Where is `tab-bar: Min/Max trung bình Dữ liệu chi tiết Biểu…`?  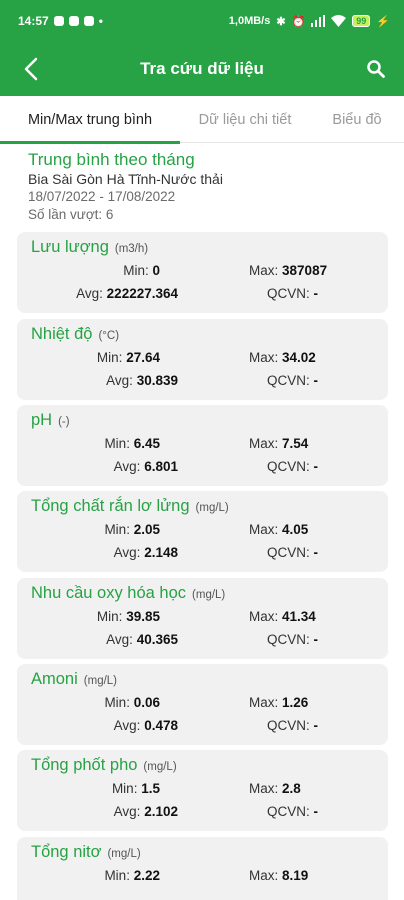
tab-bar: Min/Max trung bình Dữ liệu chi tiết Biểu… is located at coordinates (202, 120).